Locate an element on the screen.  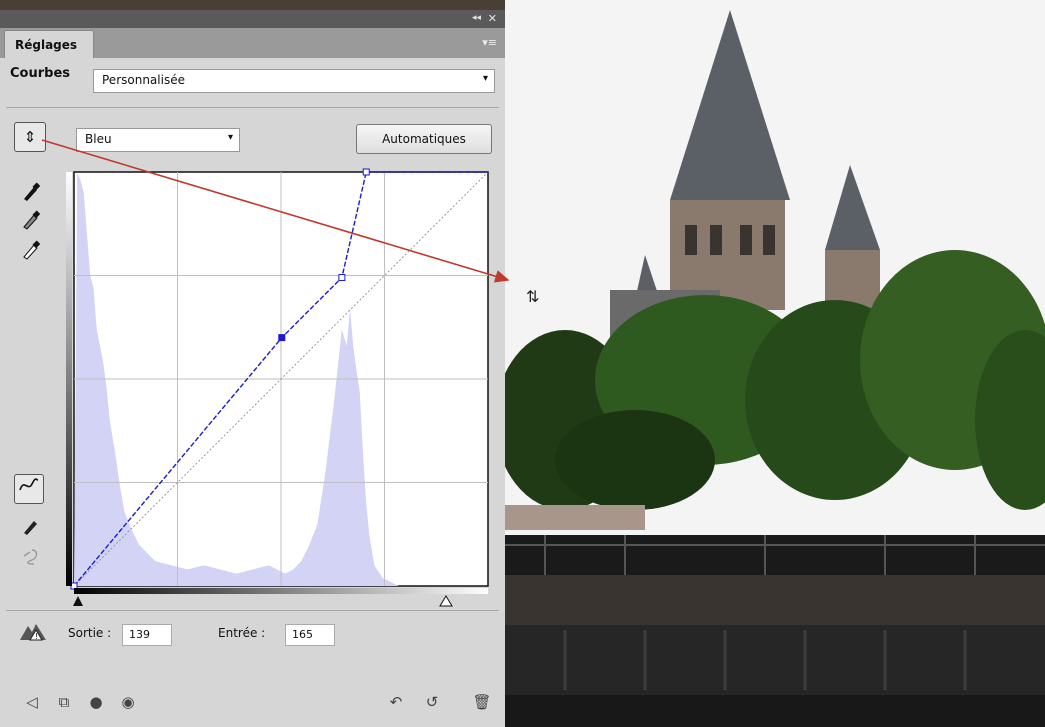
tab-reglages: Réglages is located at coordinates (49, 44).